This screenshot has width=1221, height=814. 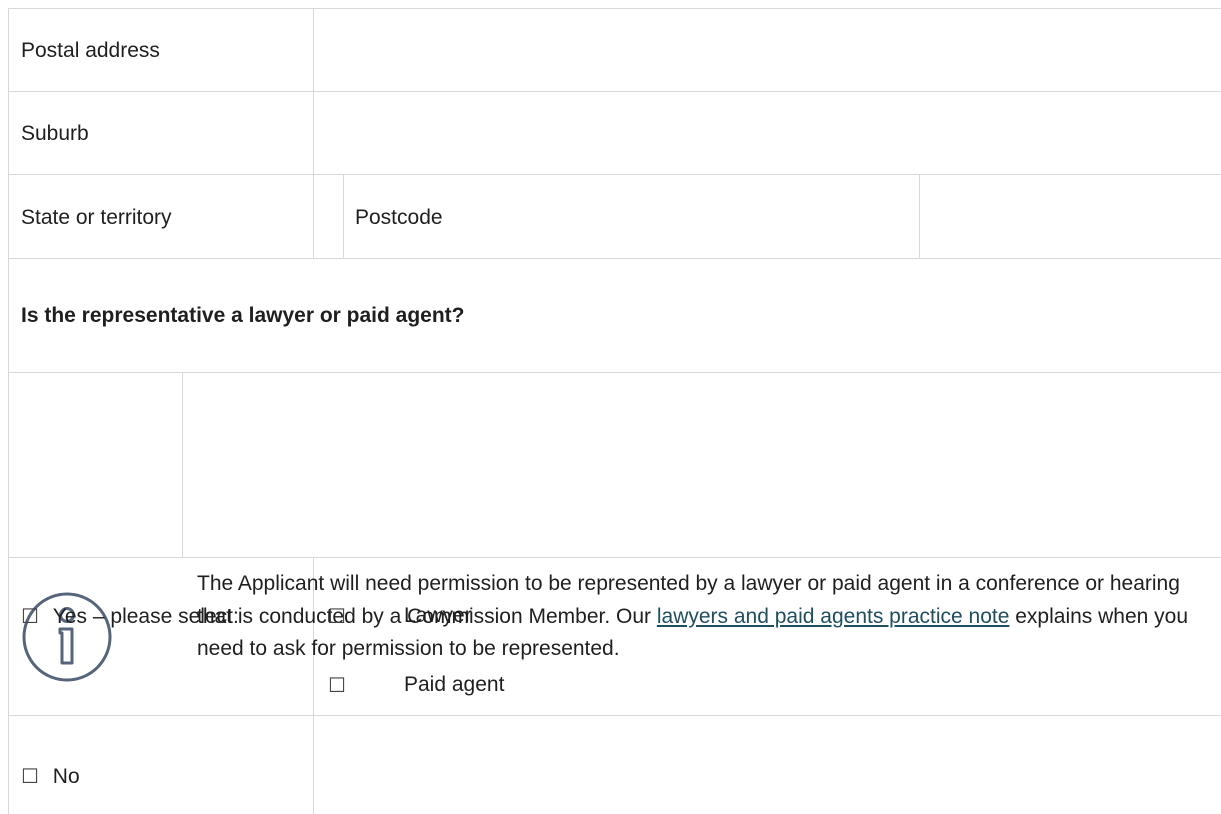 What do you see at coordinates (833, 616) in the screenshot?
I see `practice-note-link: lawyers and paid agents practice note` at bounding box center [833, 616].